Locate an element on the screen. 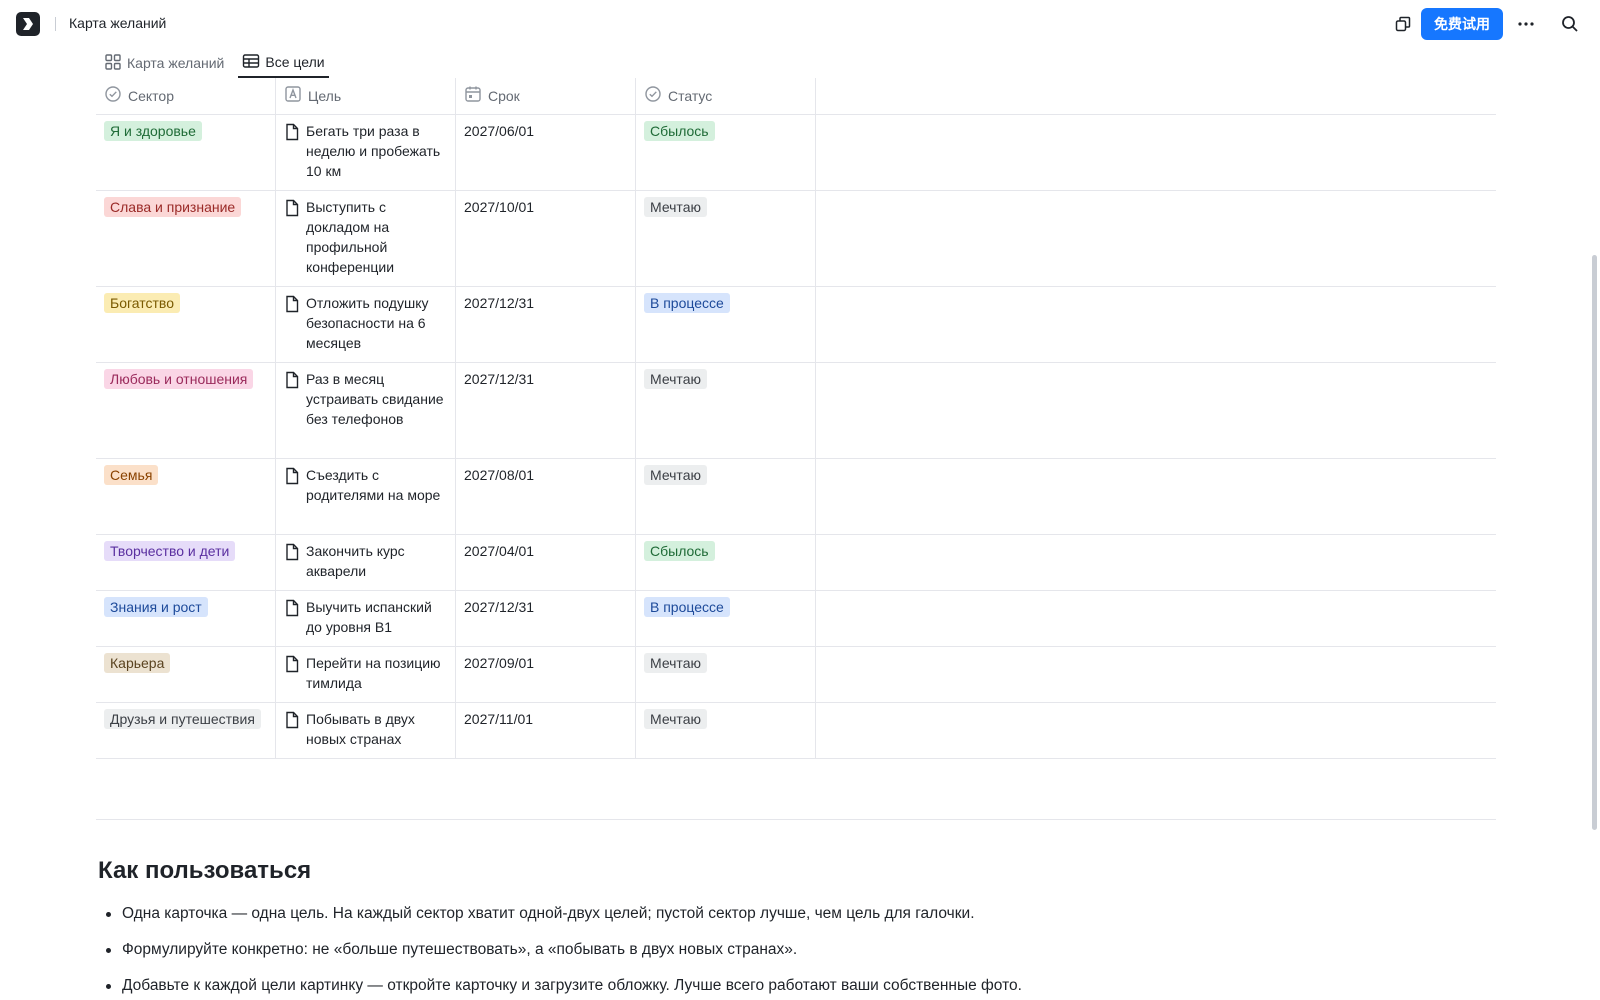  column-header-deadline: Срок is located at coordinates (546, 96).